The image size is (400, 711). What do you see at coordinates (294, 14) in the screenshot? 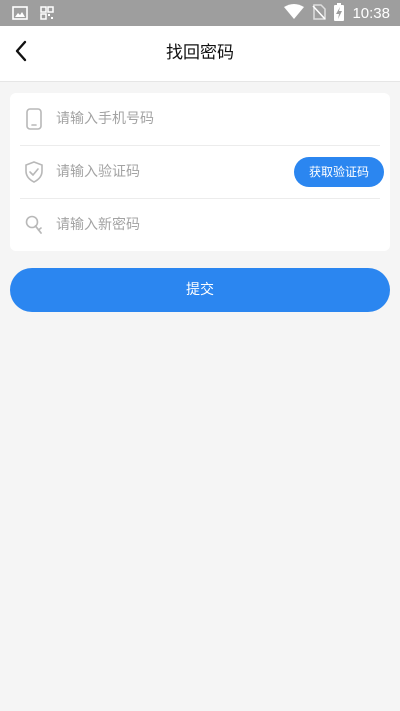
I see `wifi-icon` at bounding box center [294, 14].